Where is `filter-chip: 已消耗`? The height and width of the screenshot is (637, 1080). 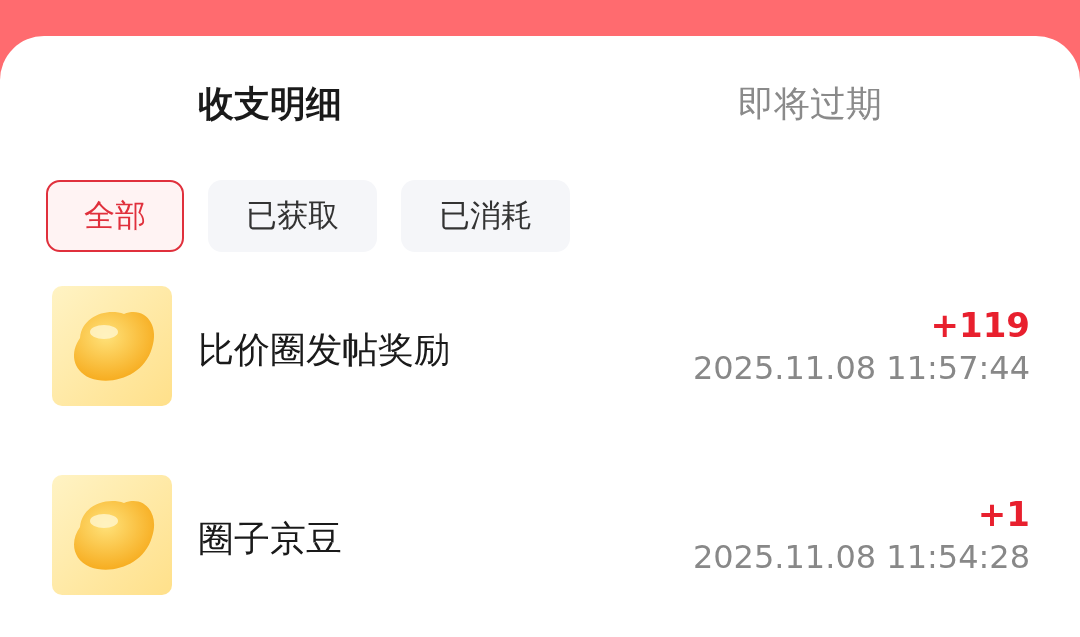
filter-chip: 已消耗 is located at coordinates (485, 216).